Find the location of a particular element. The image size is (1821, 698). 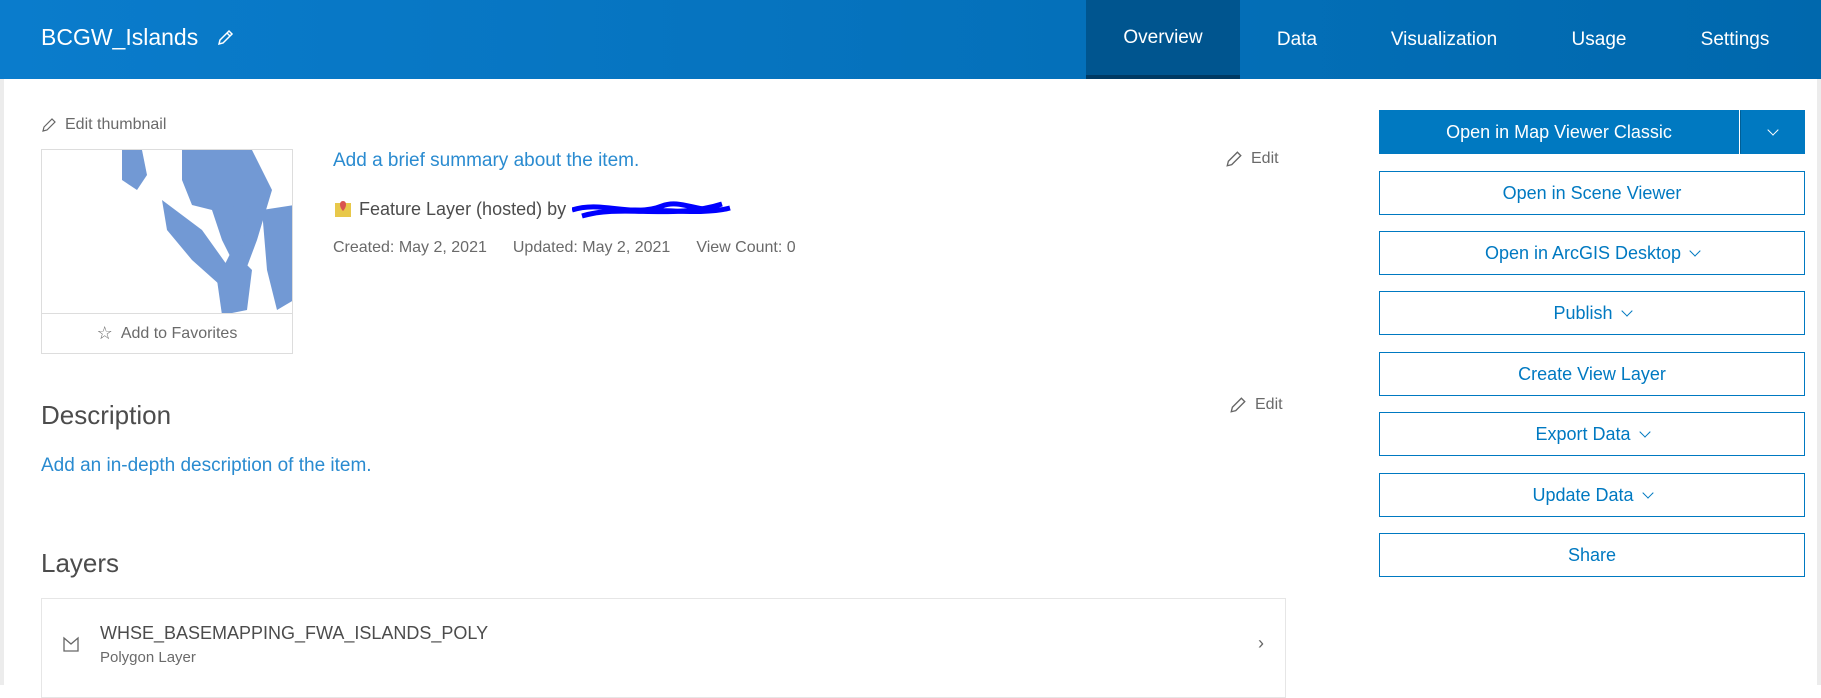

edit-thumbnail-button: Edit thumbnail is located at coordinates (103, 125).